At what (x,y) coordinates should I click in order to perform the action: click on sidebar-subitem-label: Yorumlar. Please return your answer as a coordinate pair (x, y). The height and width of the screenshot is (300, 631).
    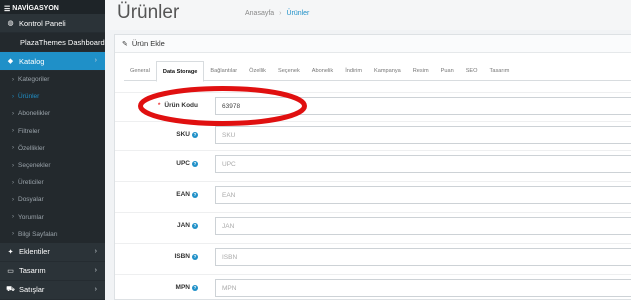
    Looking at the image, I should click on (31, 217).